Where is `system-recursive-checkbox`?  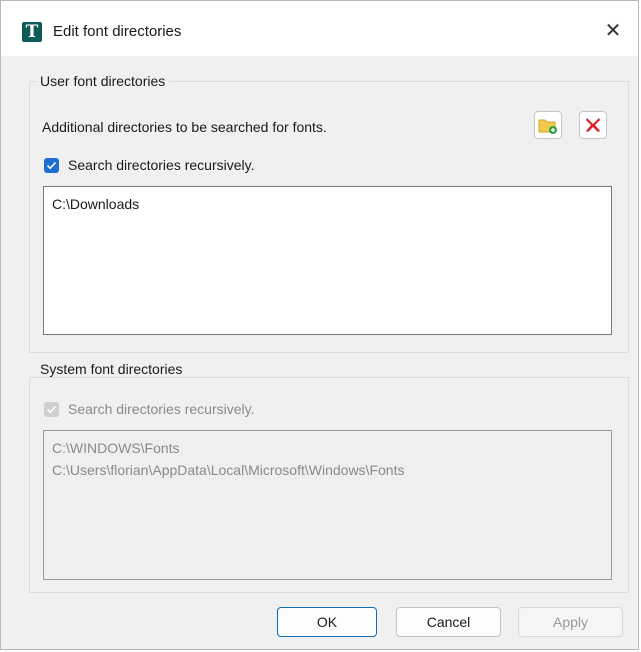 system-recursive-checkbox is located at coordinates (51, 409).